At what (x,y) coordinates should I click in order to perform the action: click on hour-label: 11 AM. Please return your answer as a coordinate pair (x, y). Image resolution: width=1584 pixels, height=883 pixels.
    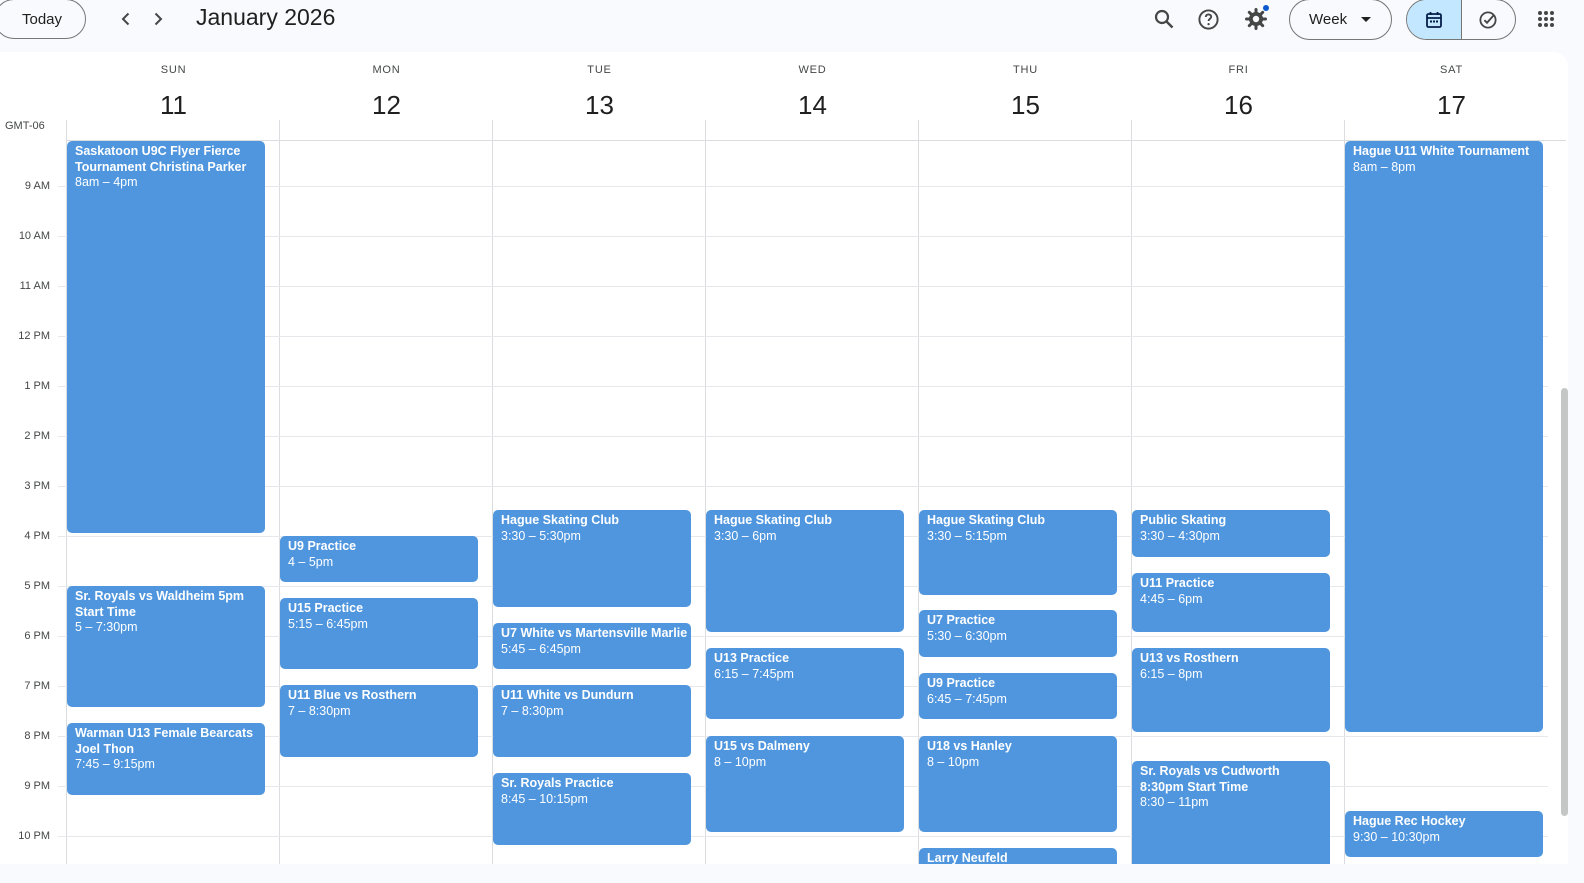
    Looking at the image, I should click on (34, 286).